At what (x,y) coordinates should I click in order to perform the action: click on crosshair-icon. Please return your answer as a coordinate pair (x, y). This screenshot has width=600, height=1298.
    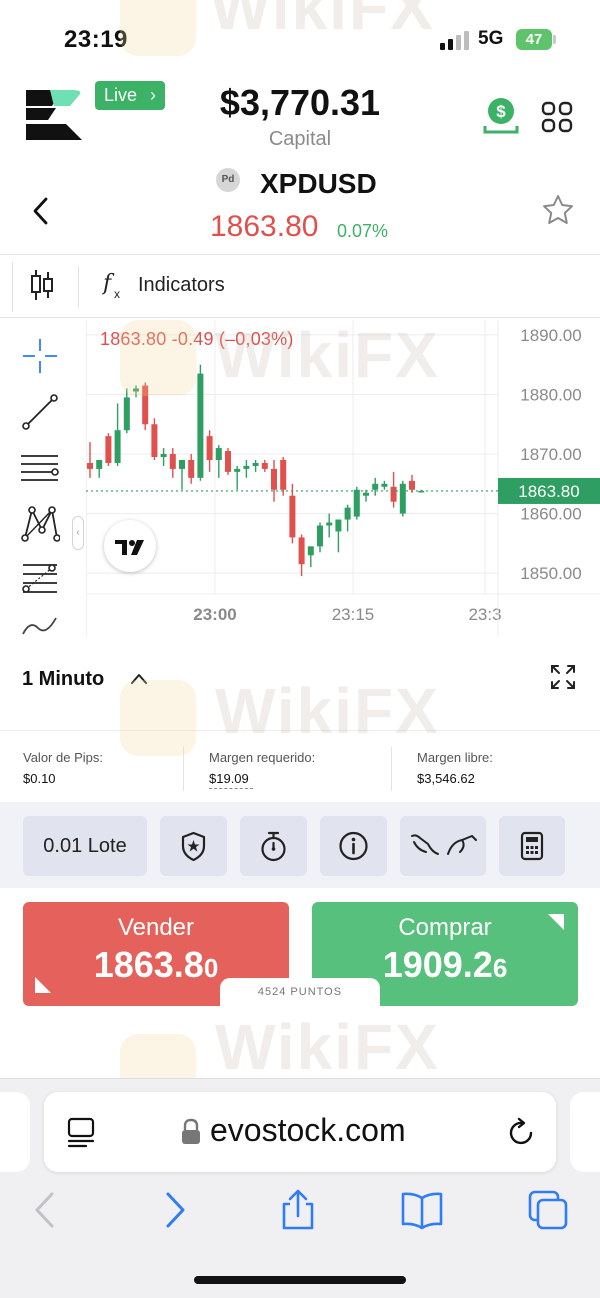
    Looking at the image, I should click on (40, 356).